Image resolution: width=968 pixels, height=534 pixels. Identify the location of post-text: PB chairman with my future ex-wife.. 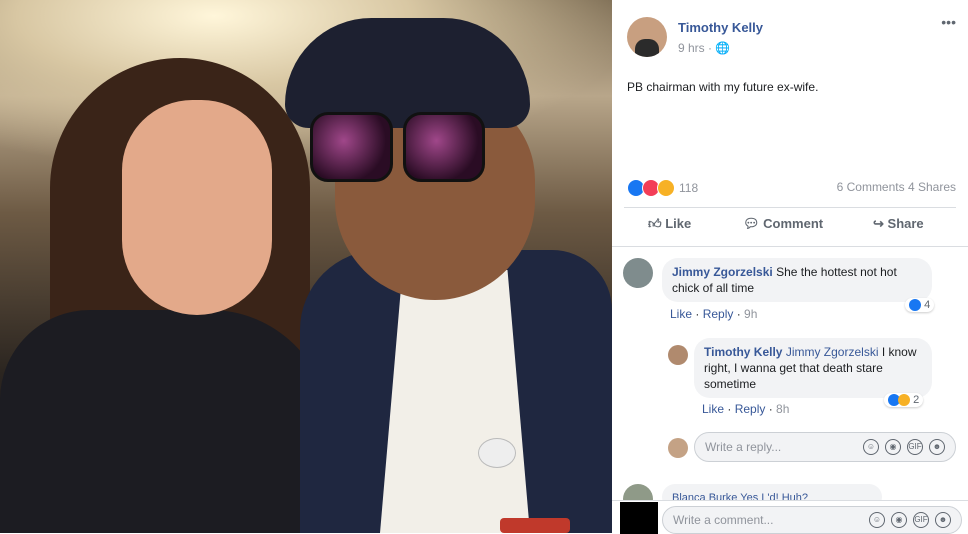
(723, 87).